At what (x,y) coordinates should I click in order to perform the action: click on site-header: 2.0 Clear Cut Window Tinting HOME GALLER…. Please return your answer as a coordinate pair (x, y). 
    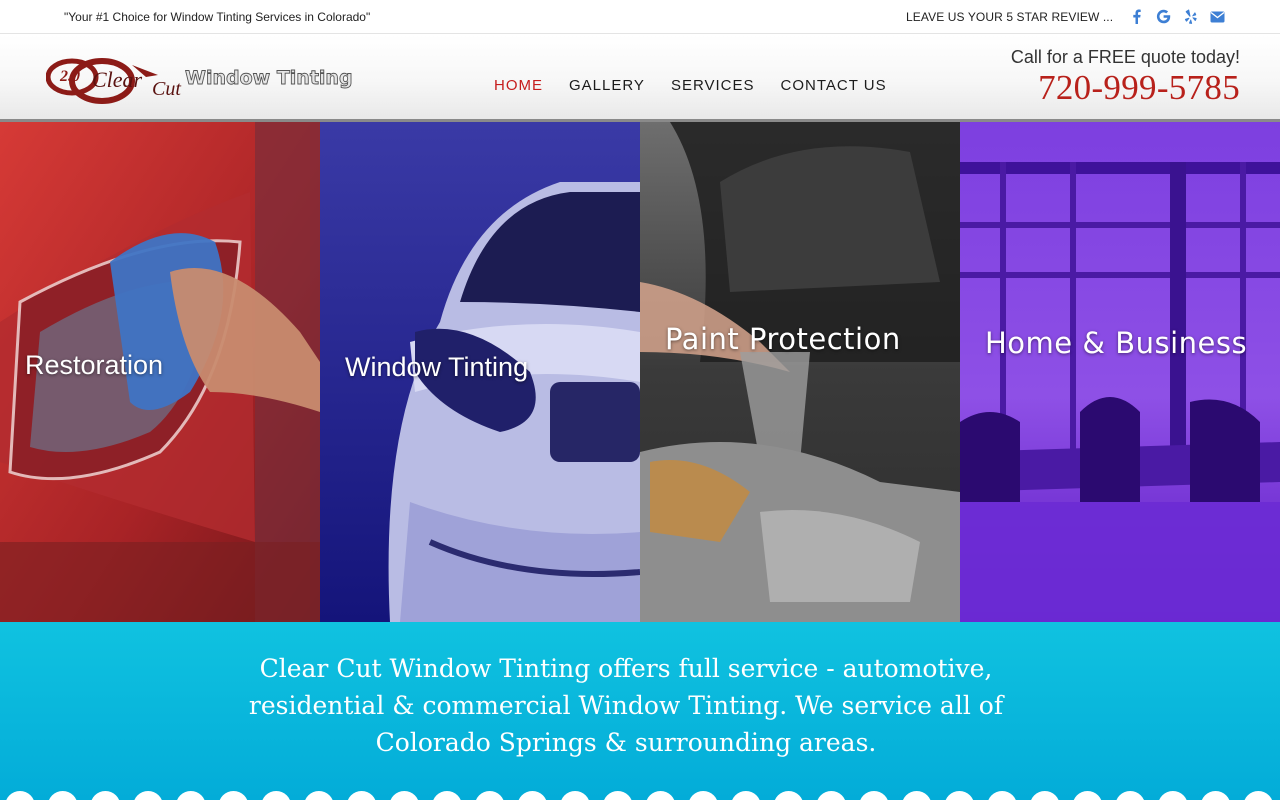
    Looking at the image, I should click on (640, 77).